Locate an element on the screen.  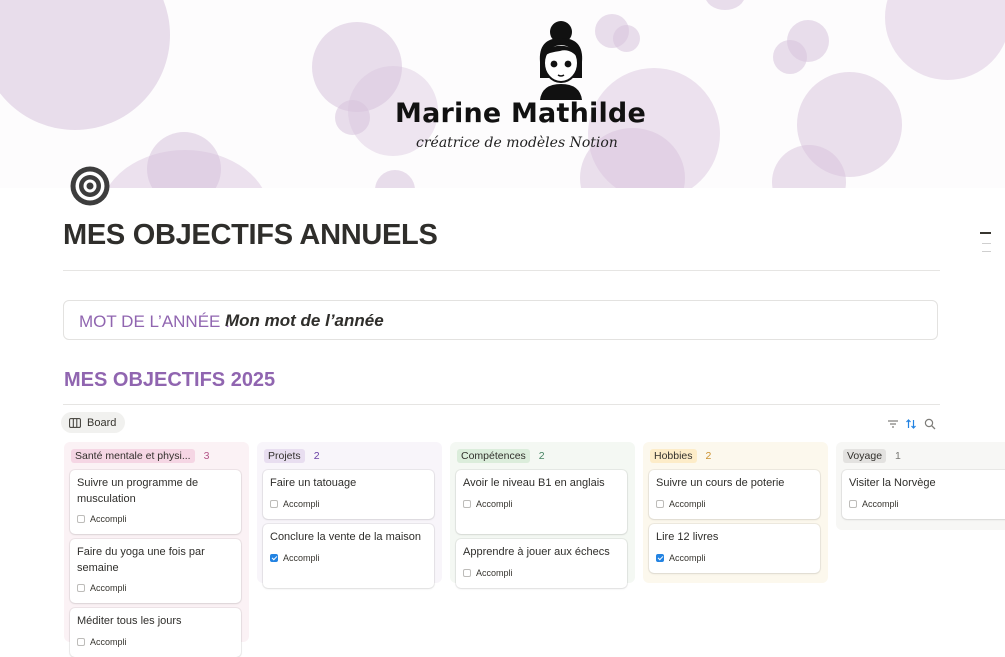
word-of-year-callout: MOT DE L’ANNÉE : Mon mot de l’année is located at coordinates (500, 320).